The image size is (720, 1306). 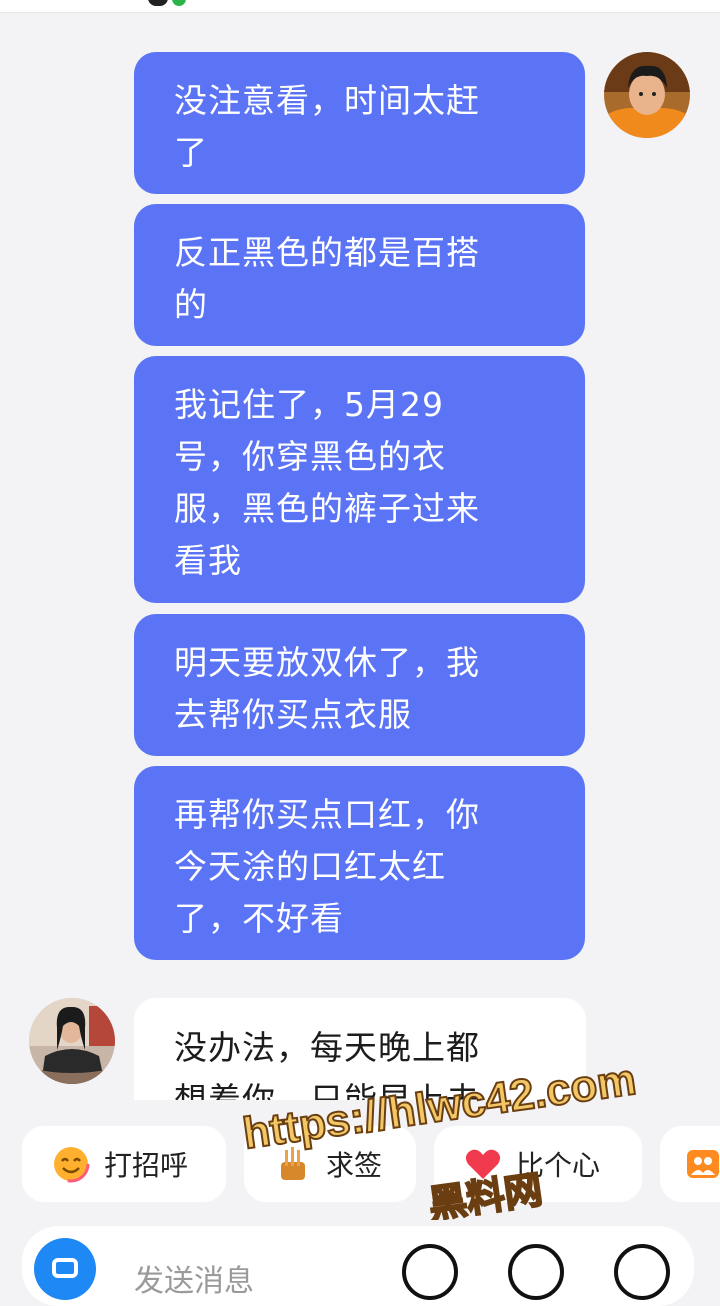 I want to click on message-line: 没注意看，时间太赶, so click(x=327, y=100).